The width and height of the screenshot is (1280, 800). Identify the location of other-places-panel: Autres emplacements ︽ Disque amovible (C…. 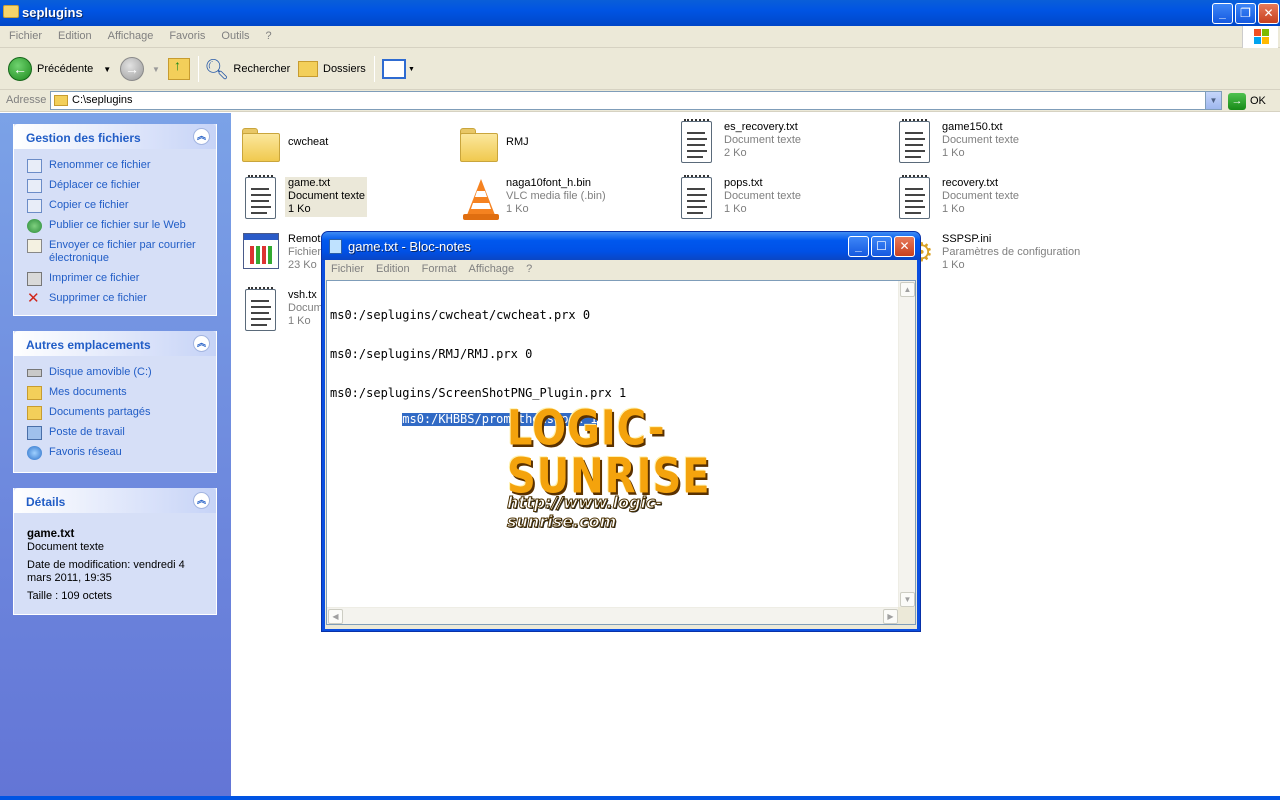
(115, 402).